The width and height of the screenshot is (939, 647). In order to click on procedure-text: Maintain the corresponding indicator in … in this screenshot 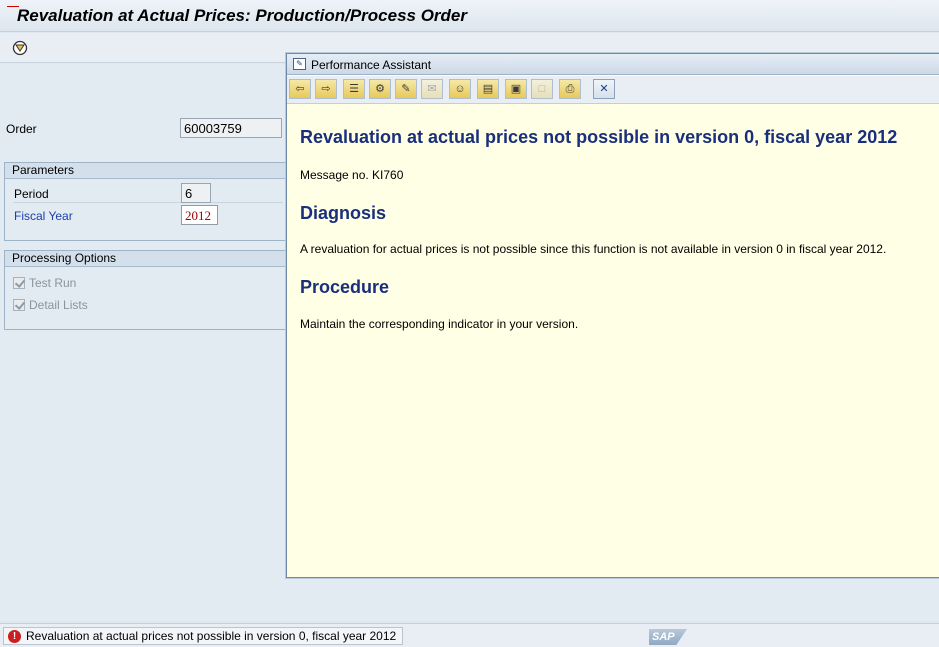, I will do `click(439, 324)`.